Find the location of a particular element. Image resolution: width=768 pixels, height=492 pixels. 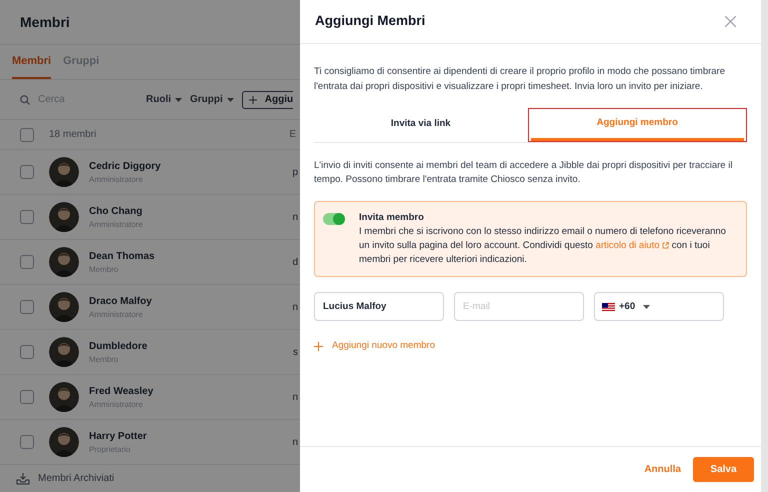

member-count: 18 membri is located at coordinates (72, 135).